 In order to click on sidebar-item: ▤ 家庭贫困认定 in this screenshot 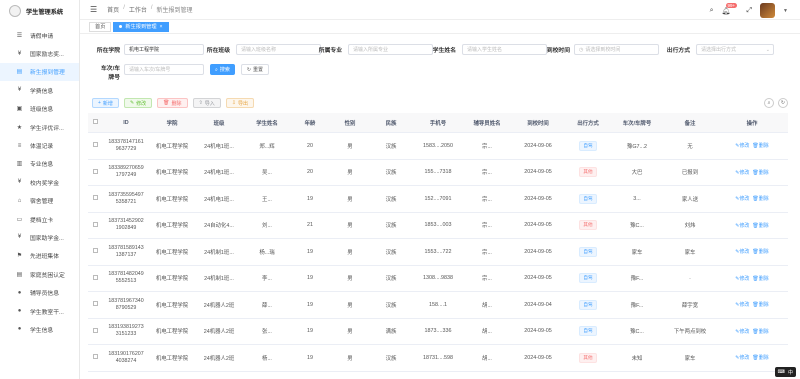, I will do `click(39, 274)`.